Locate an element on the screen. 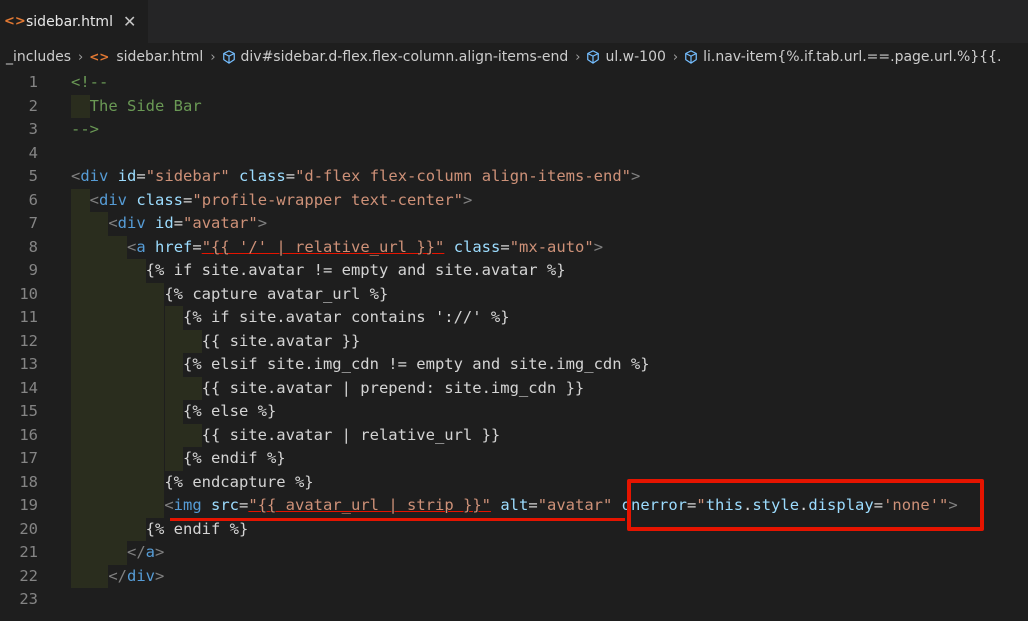  line-number: 8 is located at coordinates (33, 246).